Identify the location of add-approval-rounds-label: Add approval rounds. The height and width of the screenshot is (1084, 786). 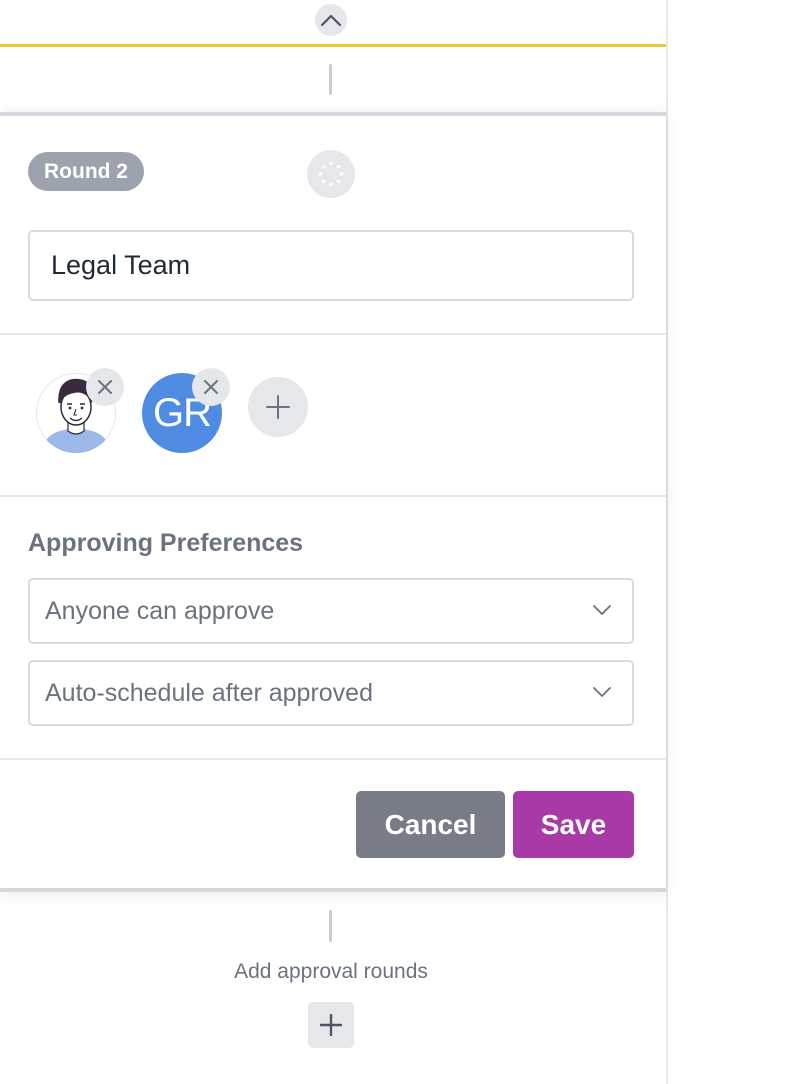
(331, 971).